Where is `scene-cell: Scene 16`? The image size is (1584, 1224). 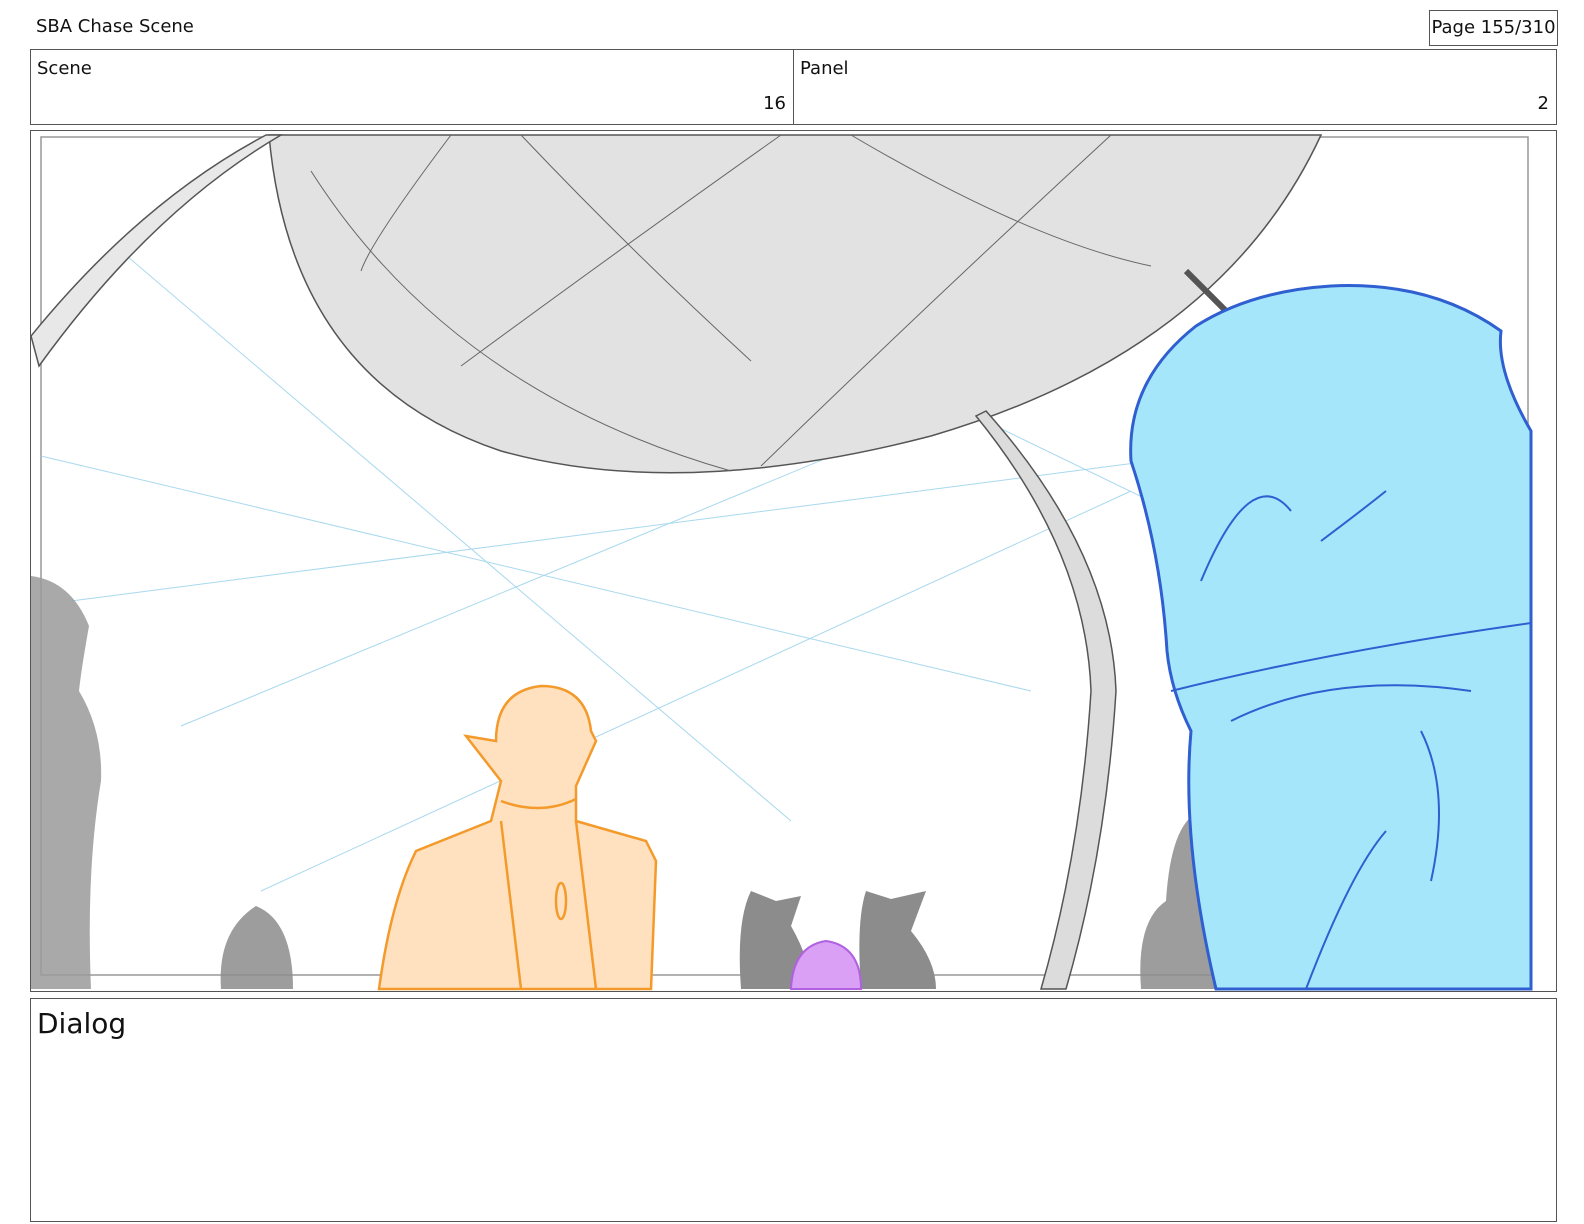 scene-cell: Scene 16 is located at coordinates (412, 87).